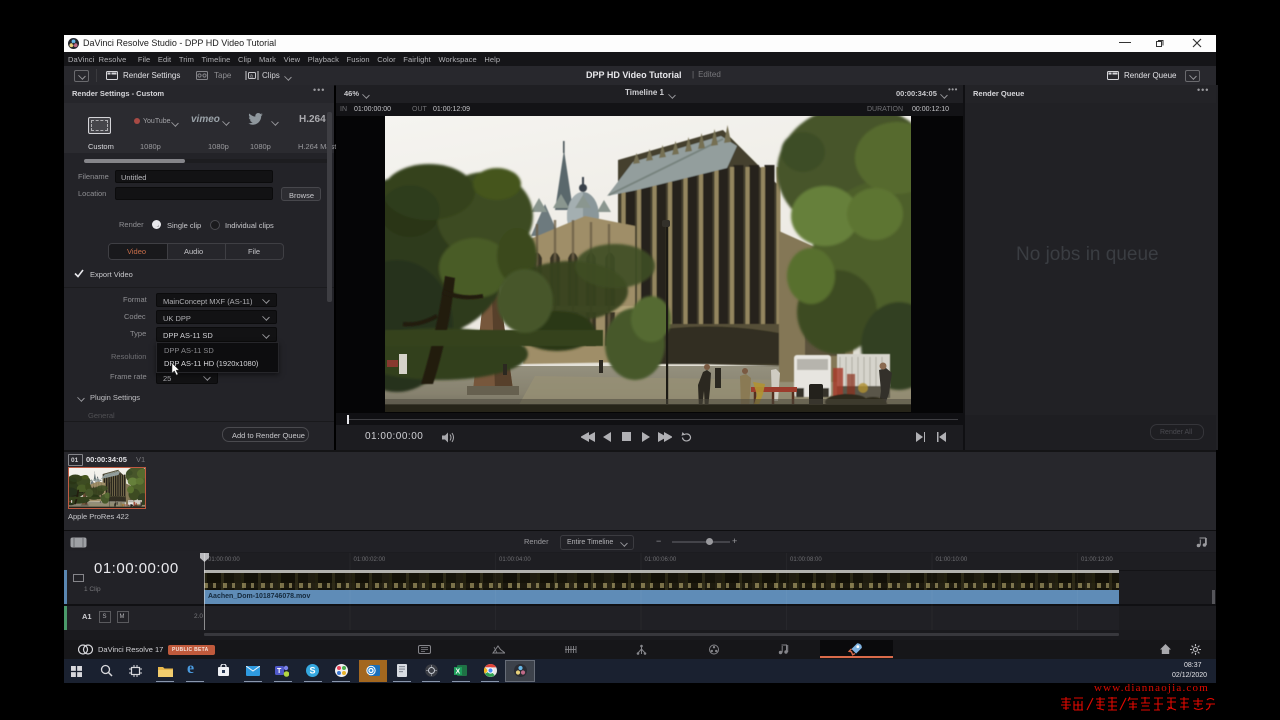  Describe the element at coordinates (251, 77) in the screenshot. I see `svg-text: a` at that location.